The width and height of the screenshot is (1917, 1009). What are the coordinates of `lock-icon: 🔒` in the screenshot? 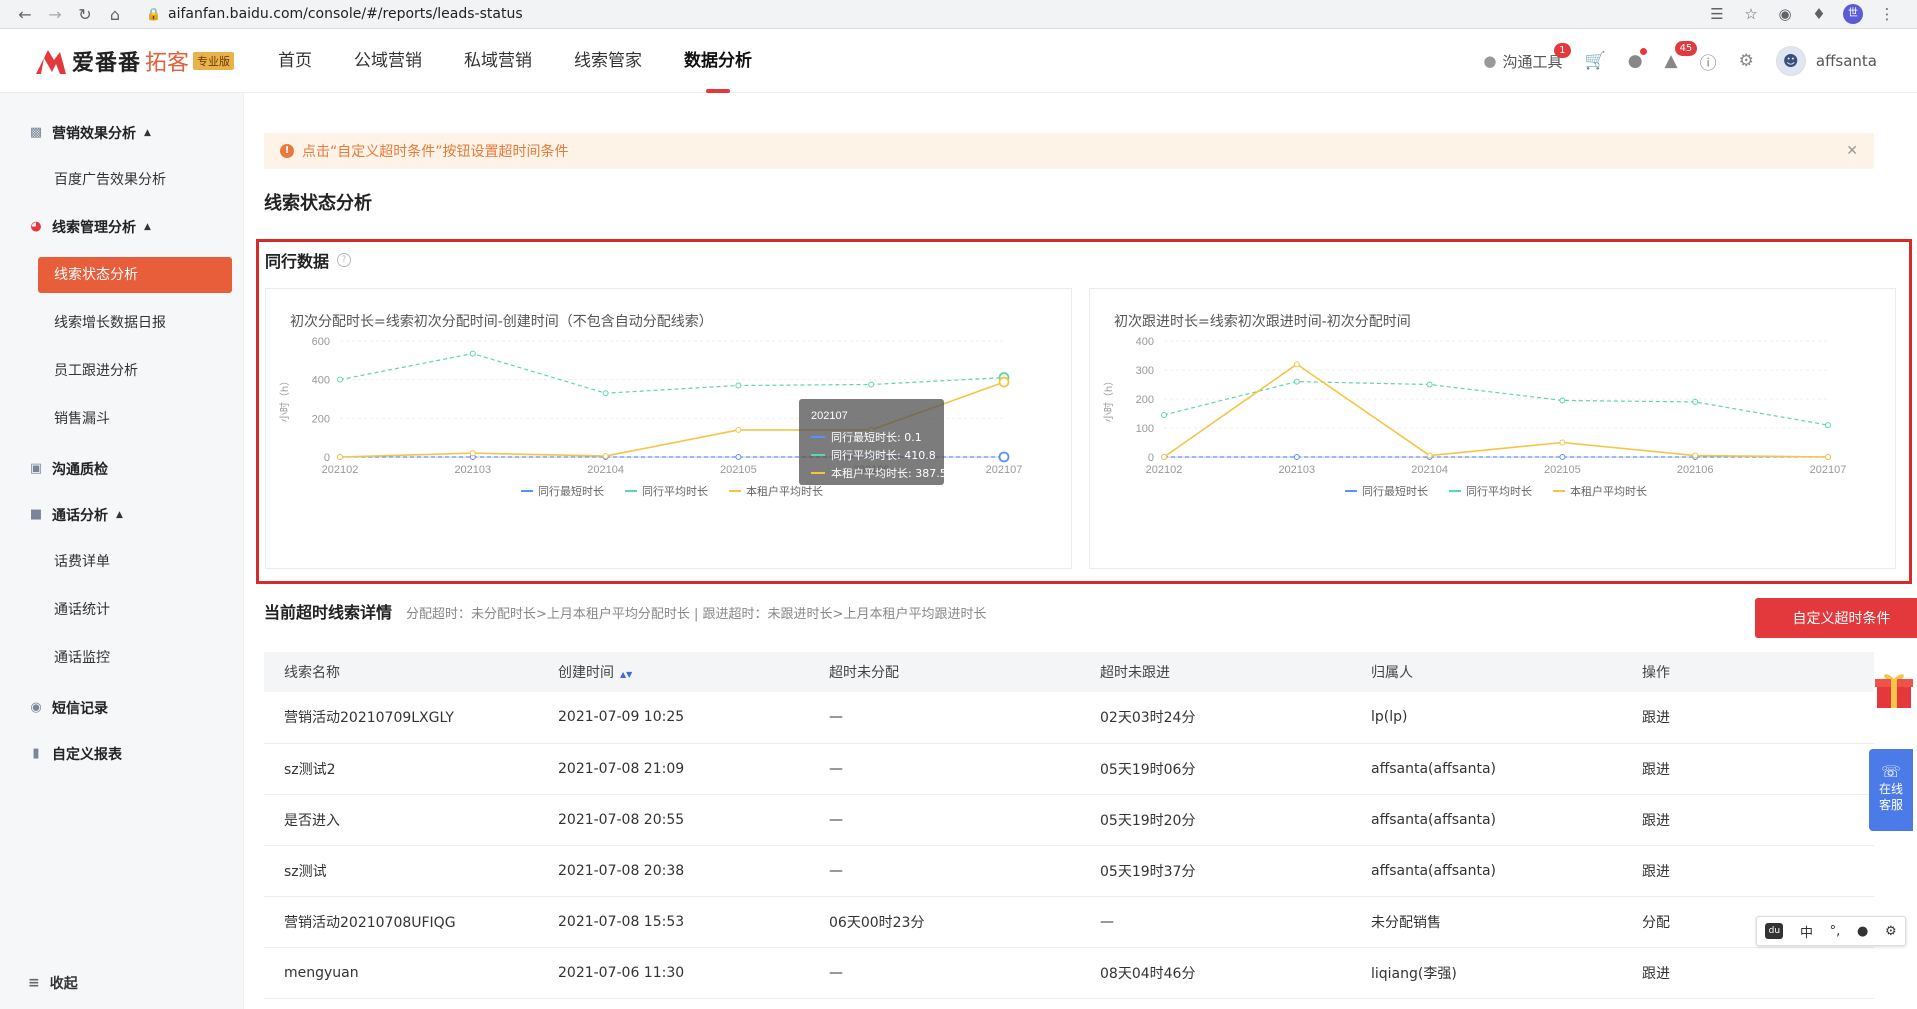 It's located at (153, 14).